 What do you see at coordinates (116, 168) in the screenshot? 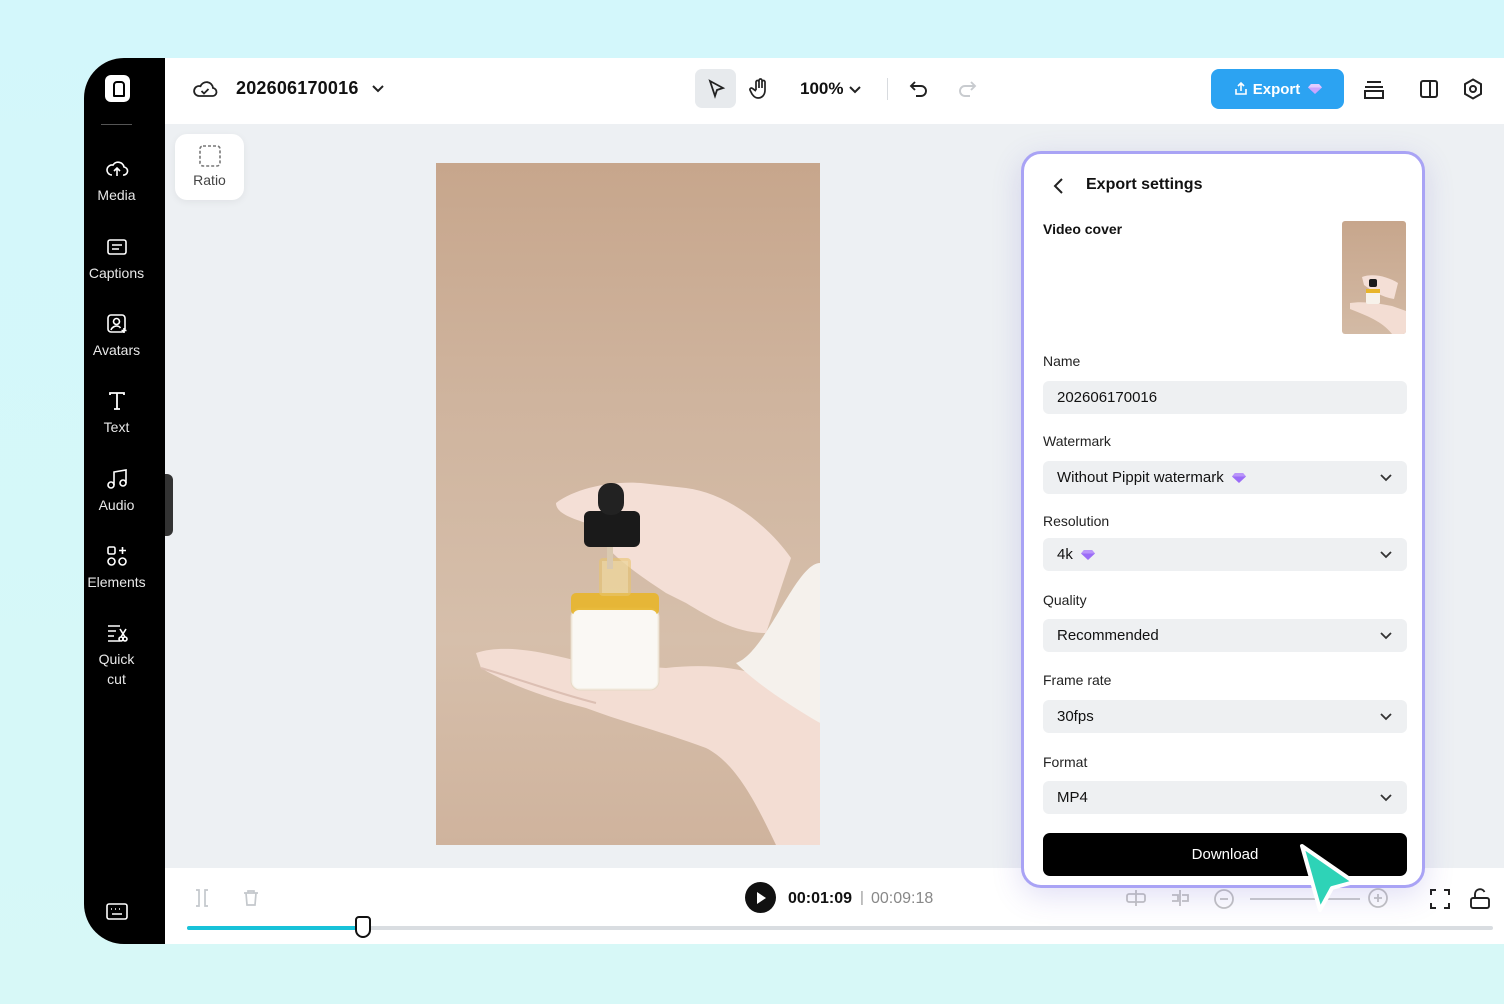
I see `cloud-upload-icon` at bounding box center [116, 168].